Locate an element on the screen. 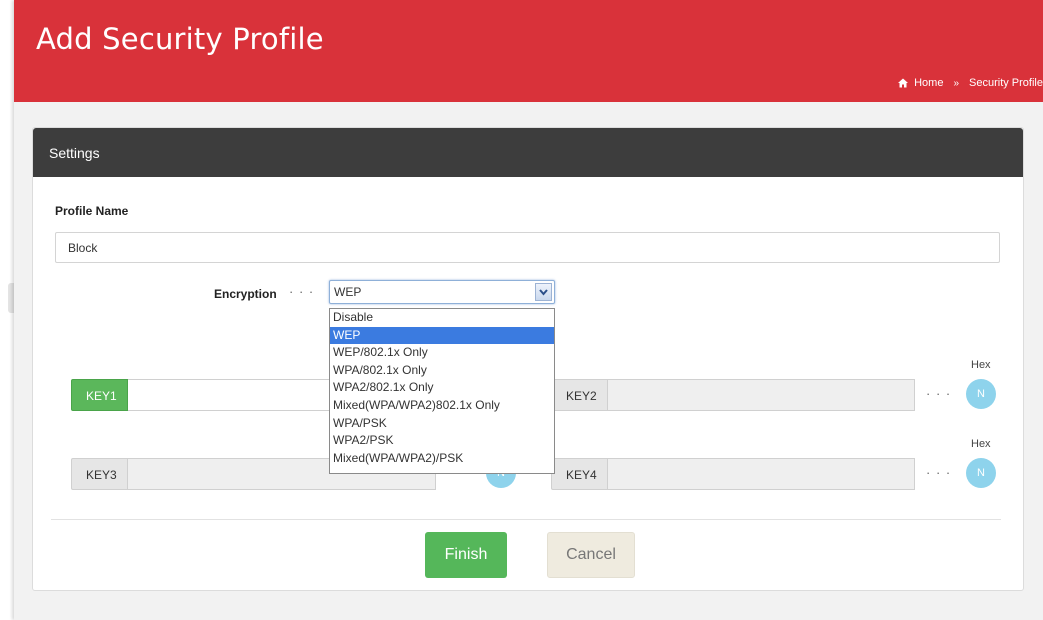 This screenshot has width=1043, height=620. key4-hex-toggle: N is located at coordinates (981, 473).